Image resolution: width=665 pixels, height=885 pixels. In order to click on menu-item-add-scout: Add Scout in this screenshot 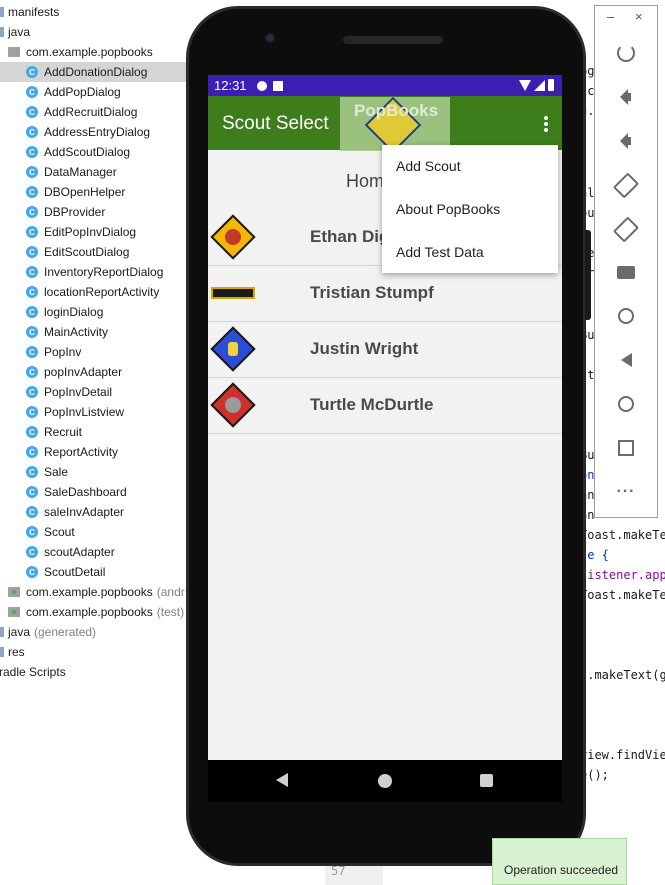, I will do `click(428, 166)`.